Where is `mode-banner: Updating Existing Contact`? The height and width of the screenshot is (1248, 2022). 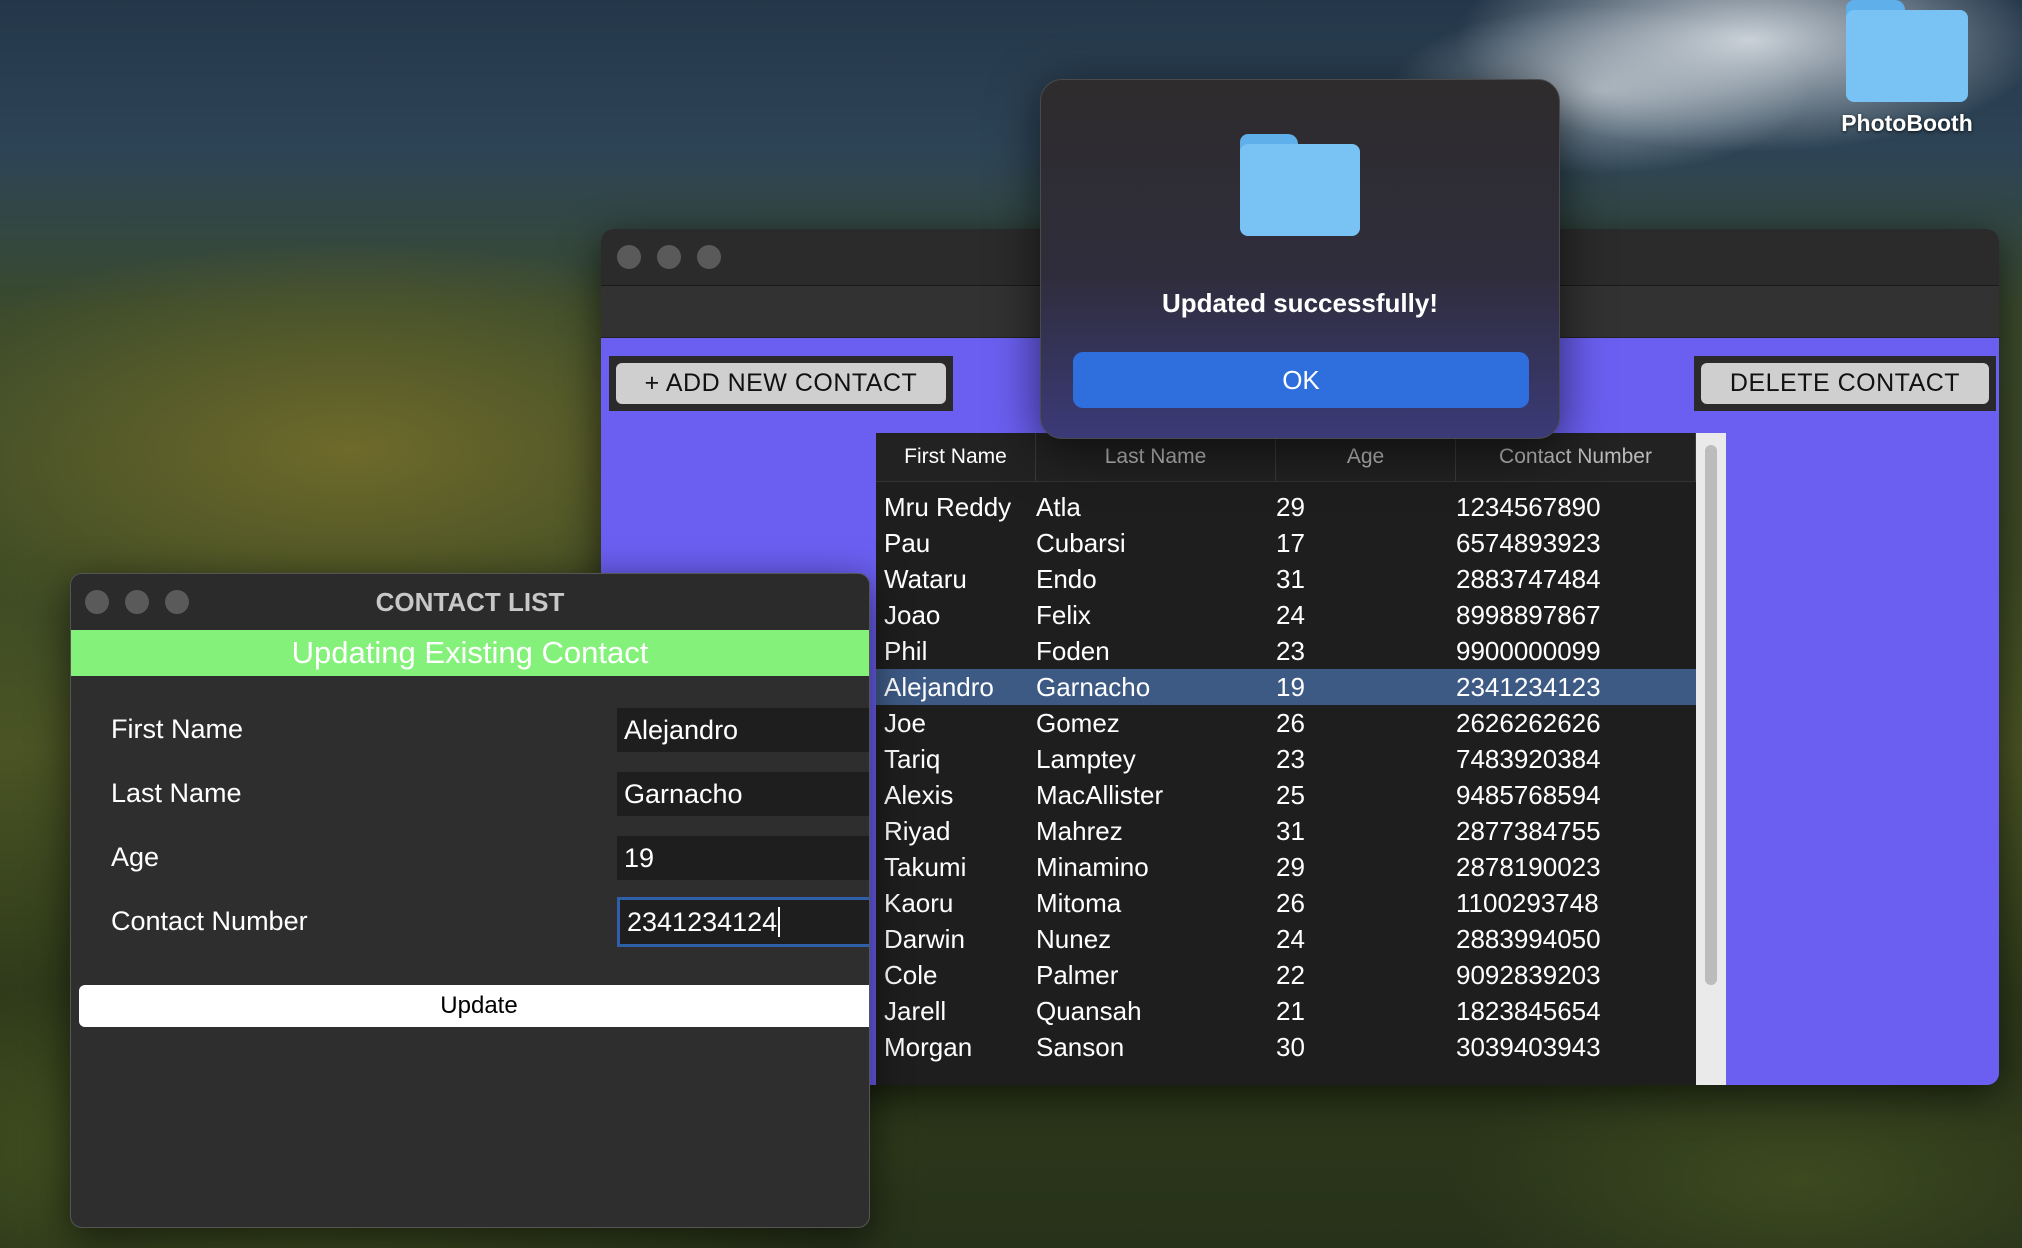 mode-banner: Updating Existing Contact is located at coordinates (470, 653).